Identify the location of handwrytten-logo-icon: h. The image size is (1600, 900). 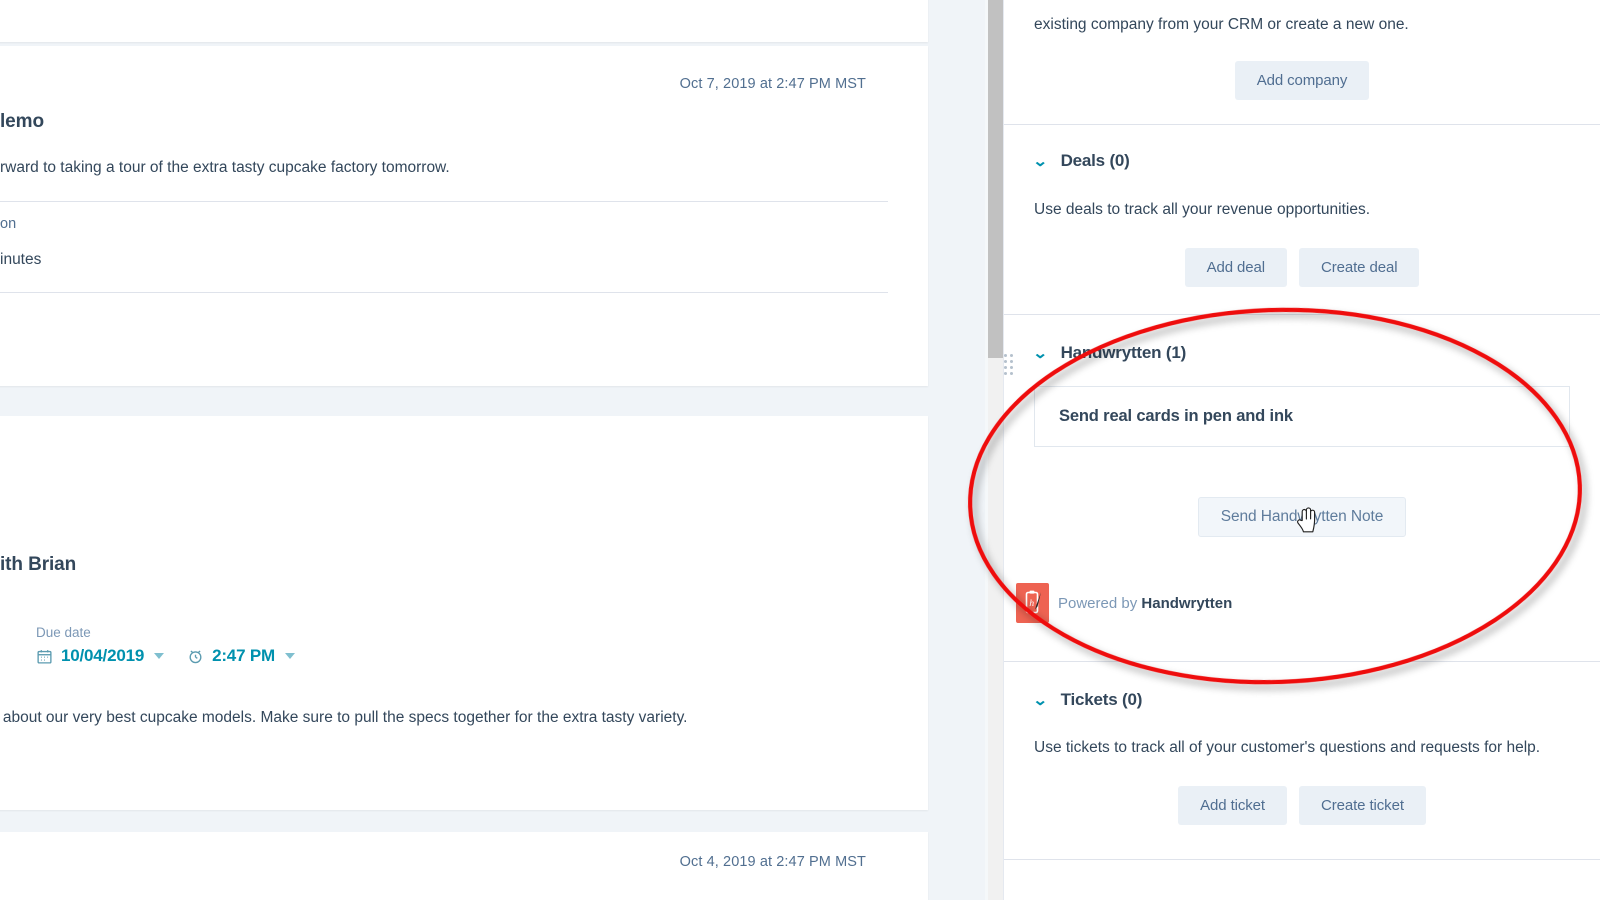
(1032, 603).